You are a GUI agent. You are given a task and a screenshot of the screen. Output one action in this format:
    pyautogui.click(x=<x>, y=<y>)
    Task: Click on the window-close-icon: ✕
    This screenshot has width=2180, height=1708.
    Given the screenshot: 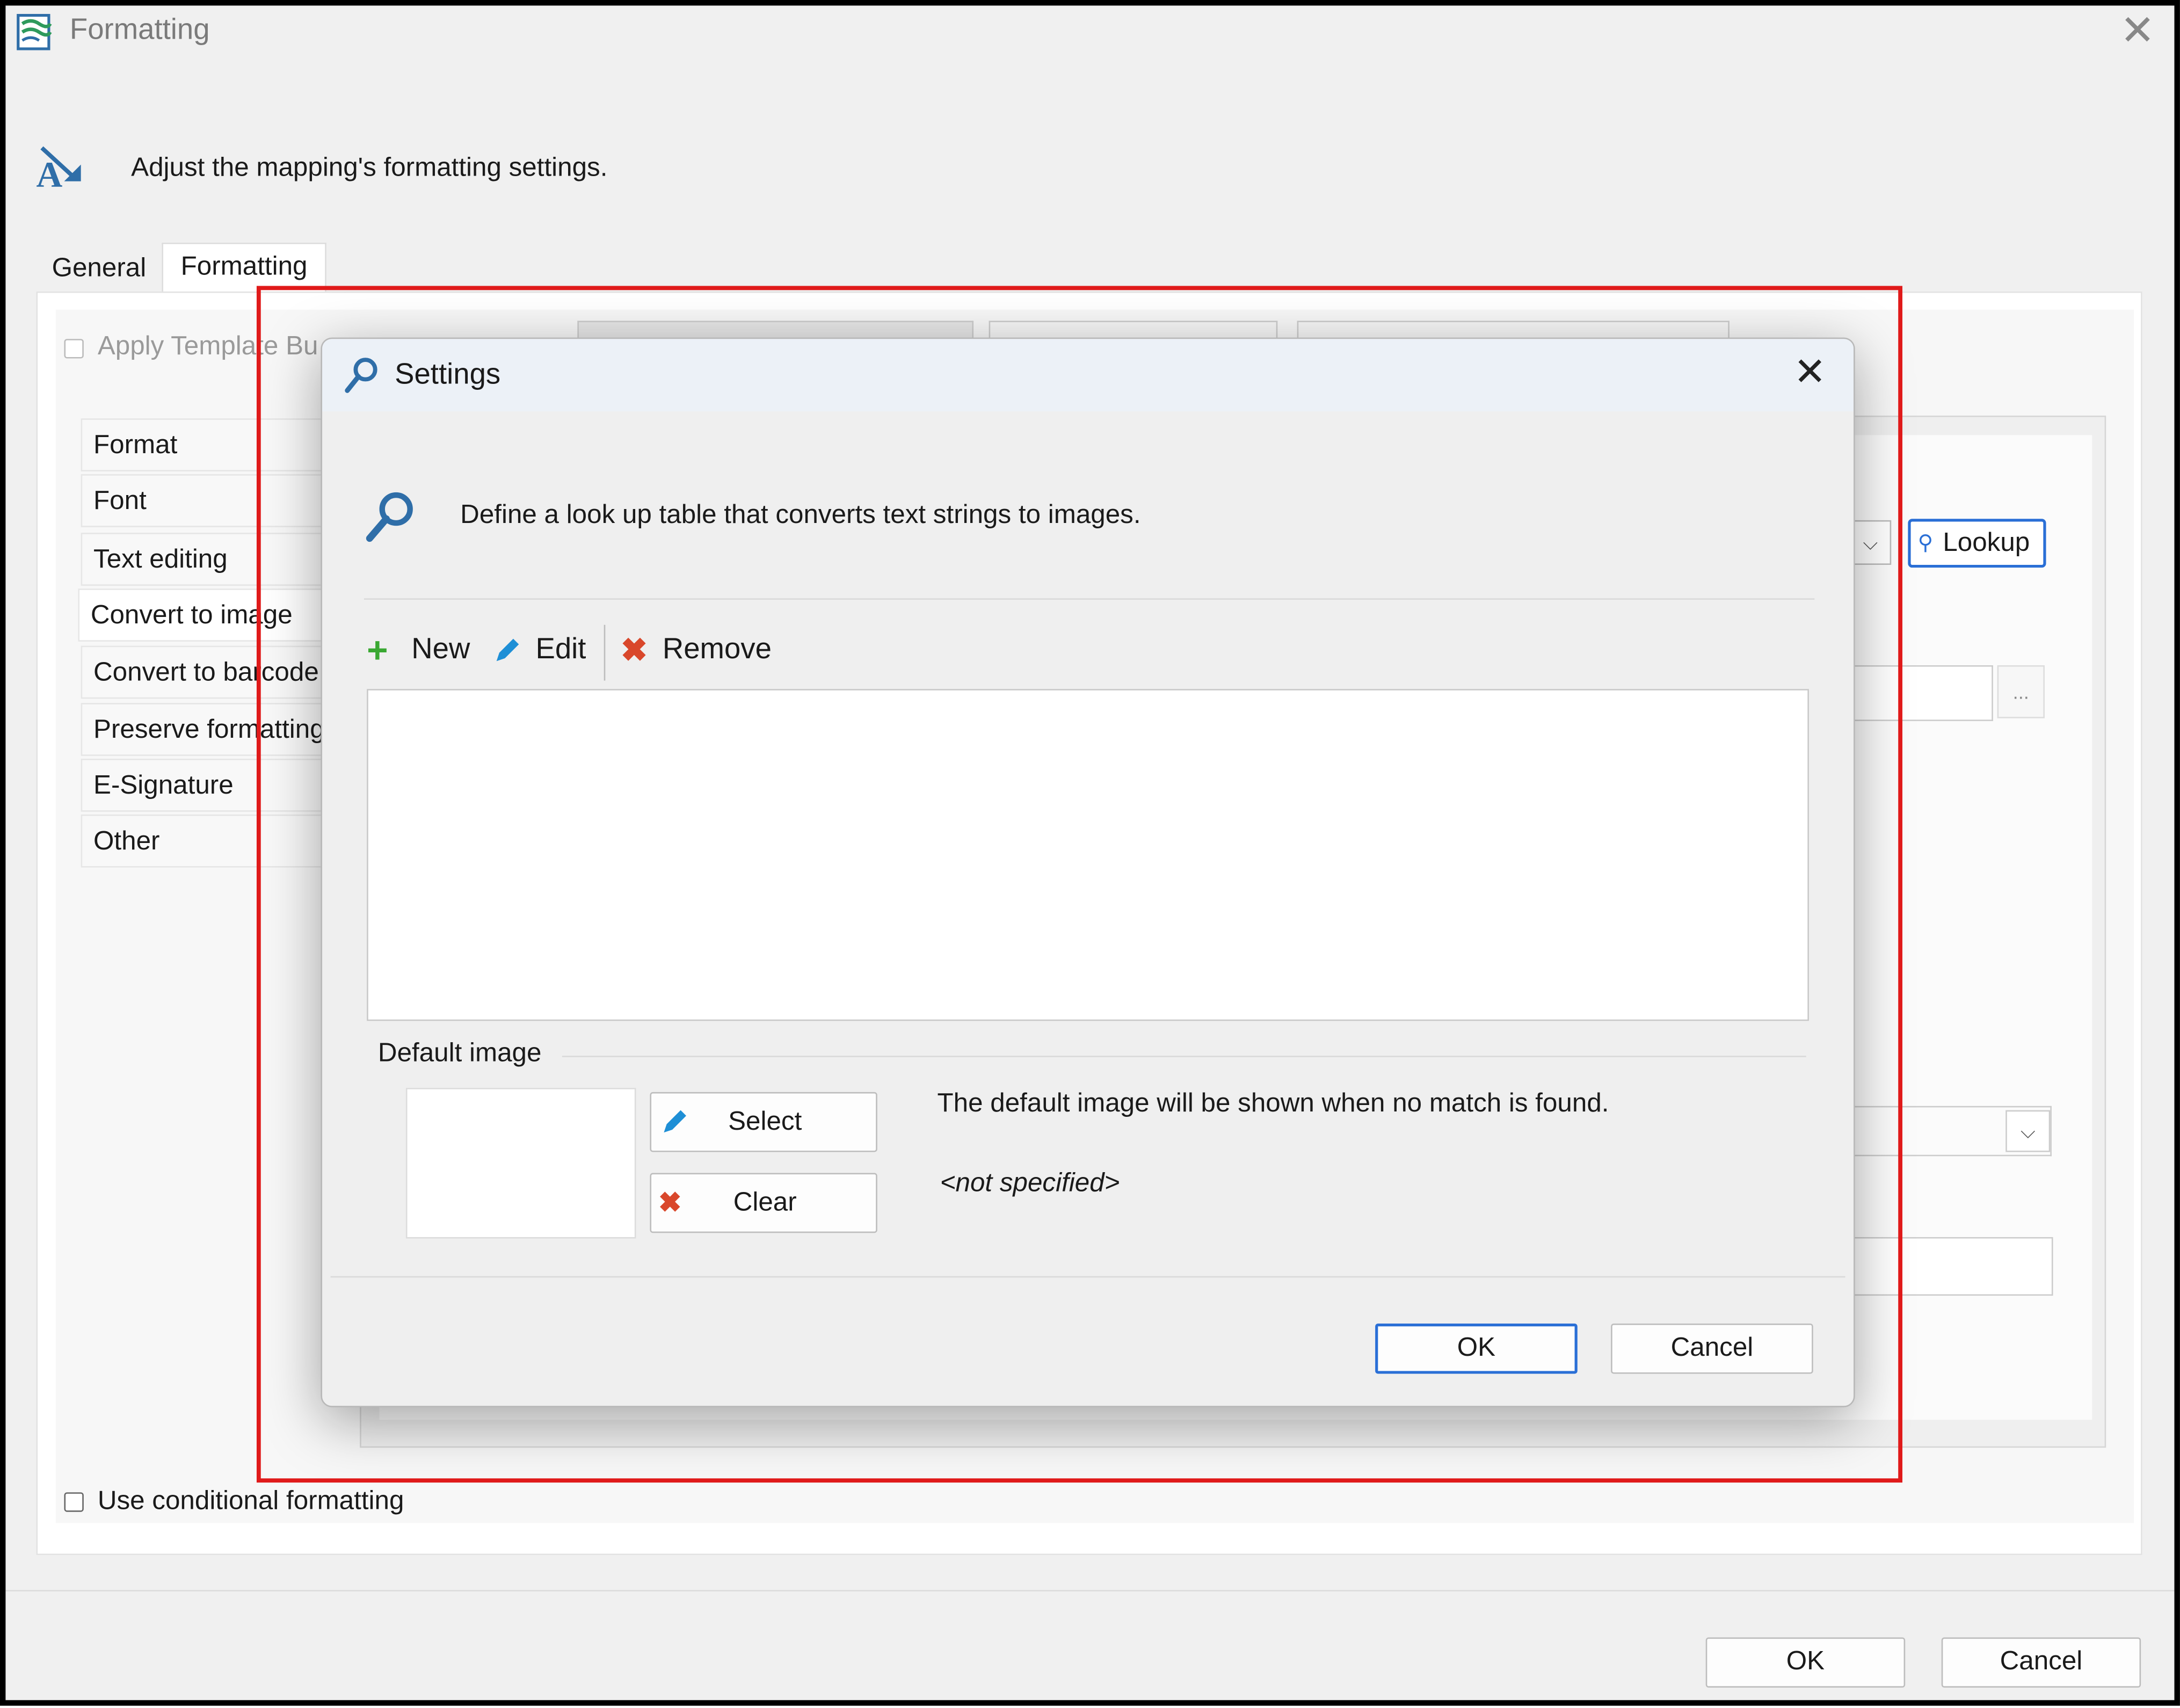 What is the action you would take?
    pyautogui.click(x=2137, y=31)
    